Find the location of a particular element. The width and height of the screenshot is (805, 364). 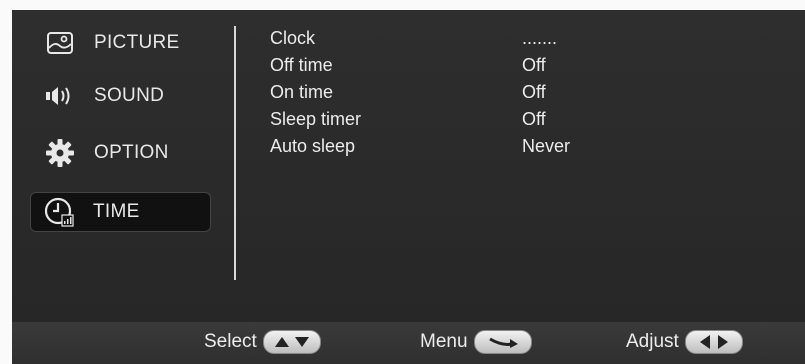

return-arrow-icon is located at coordinates (502, 342).